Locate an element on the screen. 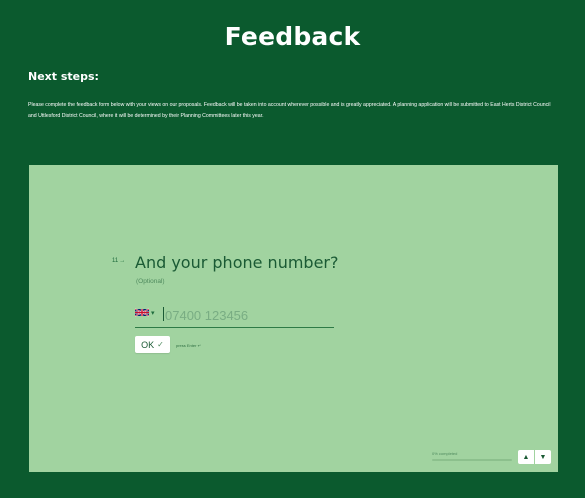  chevron-down-icon: ▼ is located at coordinates (543, 457).